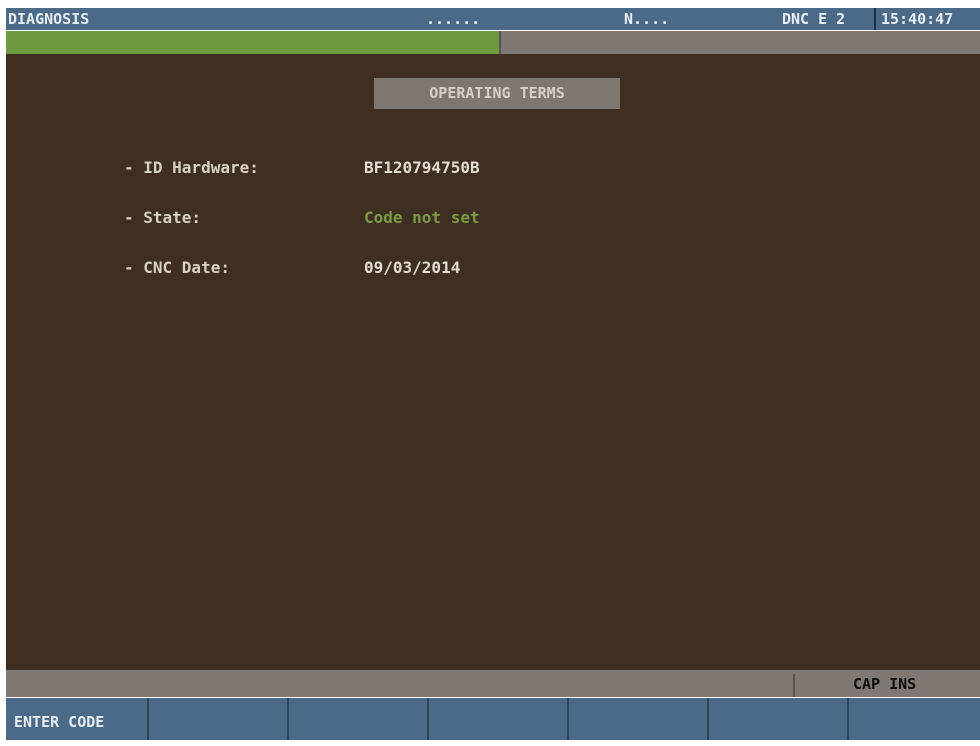 Image resolution: width=980 pixels, height=746 pixels. Describe the element at coordinates (917, 19) in the screenshot. I see `clock: 15:40:47` at that location.